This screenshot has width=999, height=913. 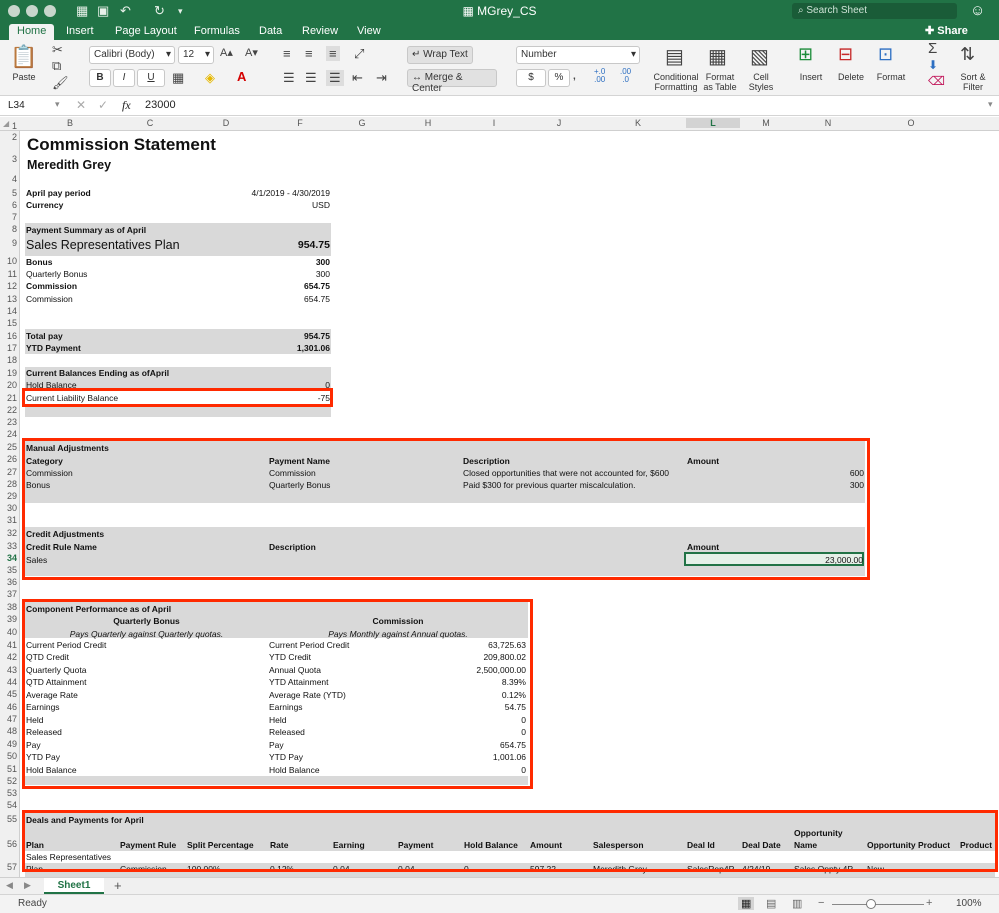 What do you see at coordinates (8, 694) in the screenshot?
I see `row-header: 45` at bounding box center [8, 694].